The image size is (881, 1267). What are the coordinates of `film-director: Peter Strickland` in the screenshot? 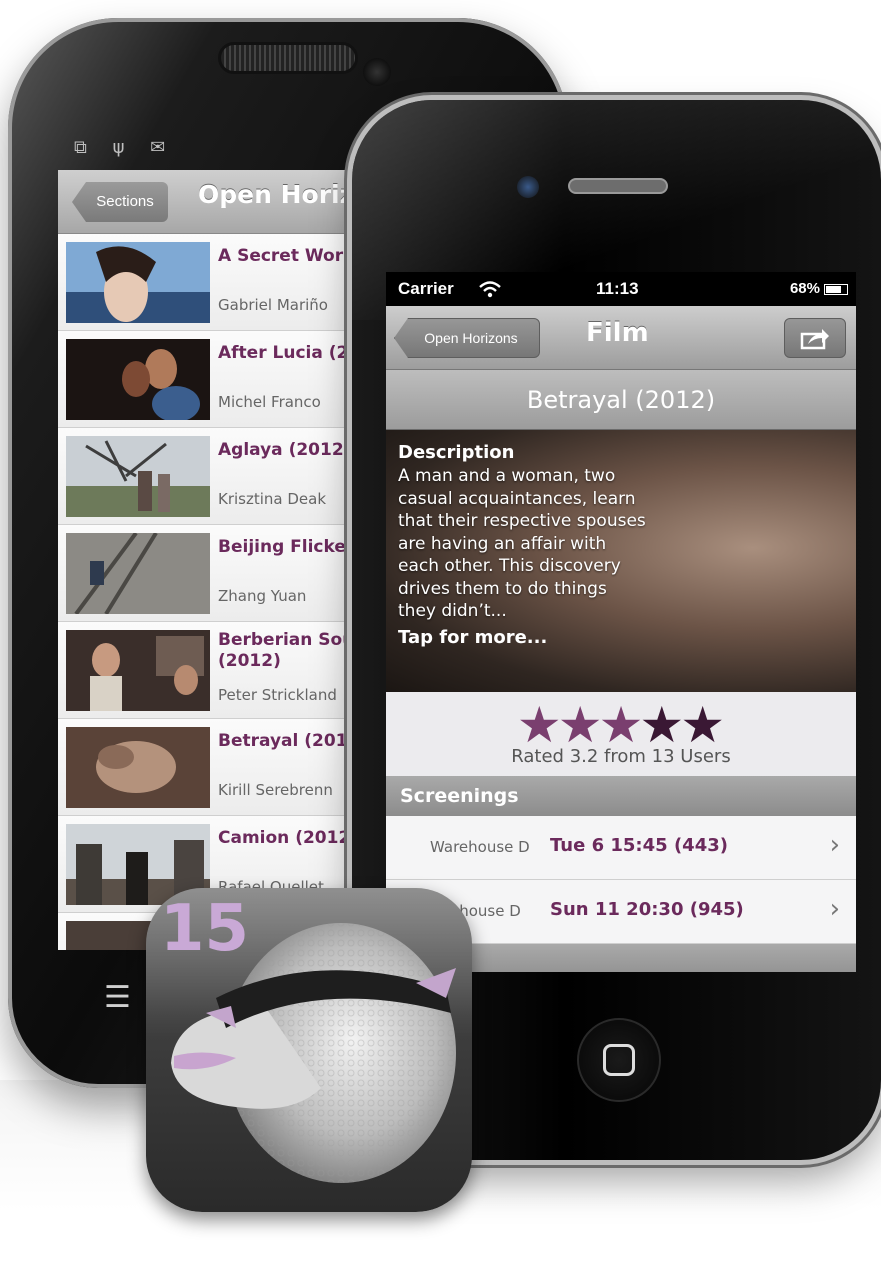 It's located at (277, 695).